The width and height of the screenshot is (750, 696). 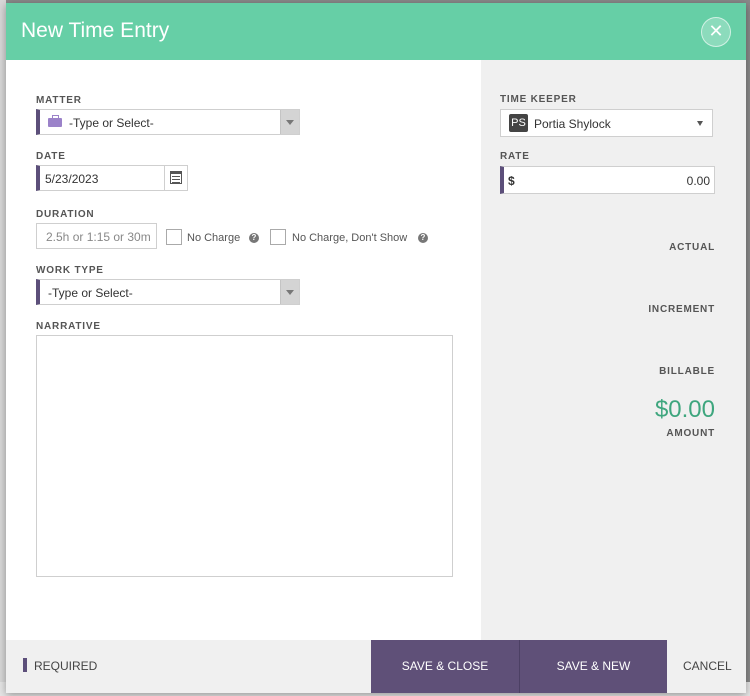 What do you see at coordinates (66, 666) in the screenshot?
I see `required-label: REQUIRED` at bounding box center [66, 666].